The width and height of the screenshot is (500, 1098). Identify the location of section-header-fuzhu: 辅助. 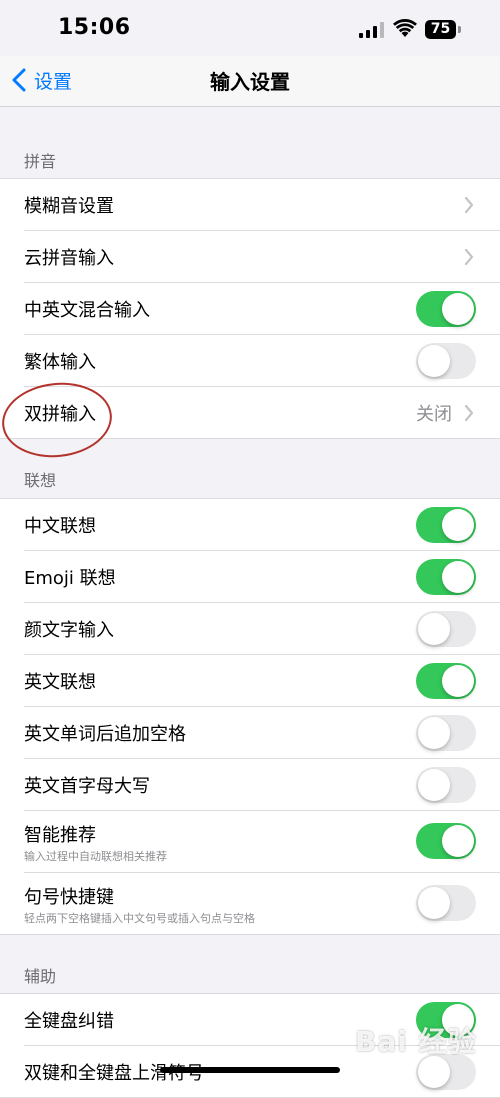
(40, 976).